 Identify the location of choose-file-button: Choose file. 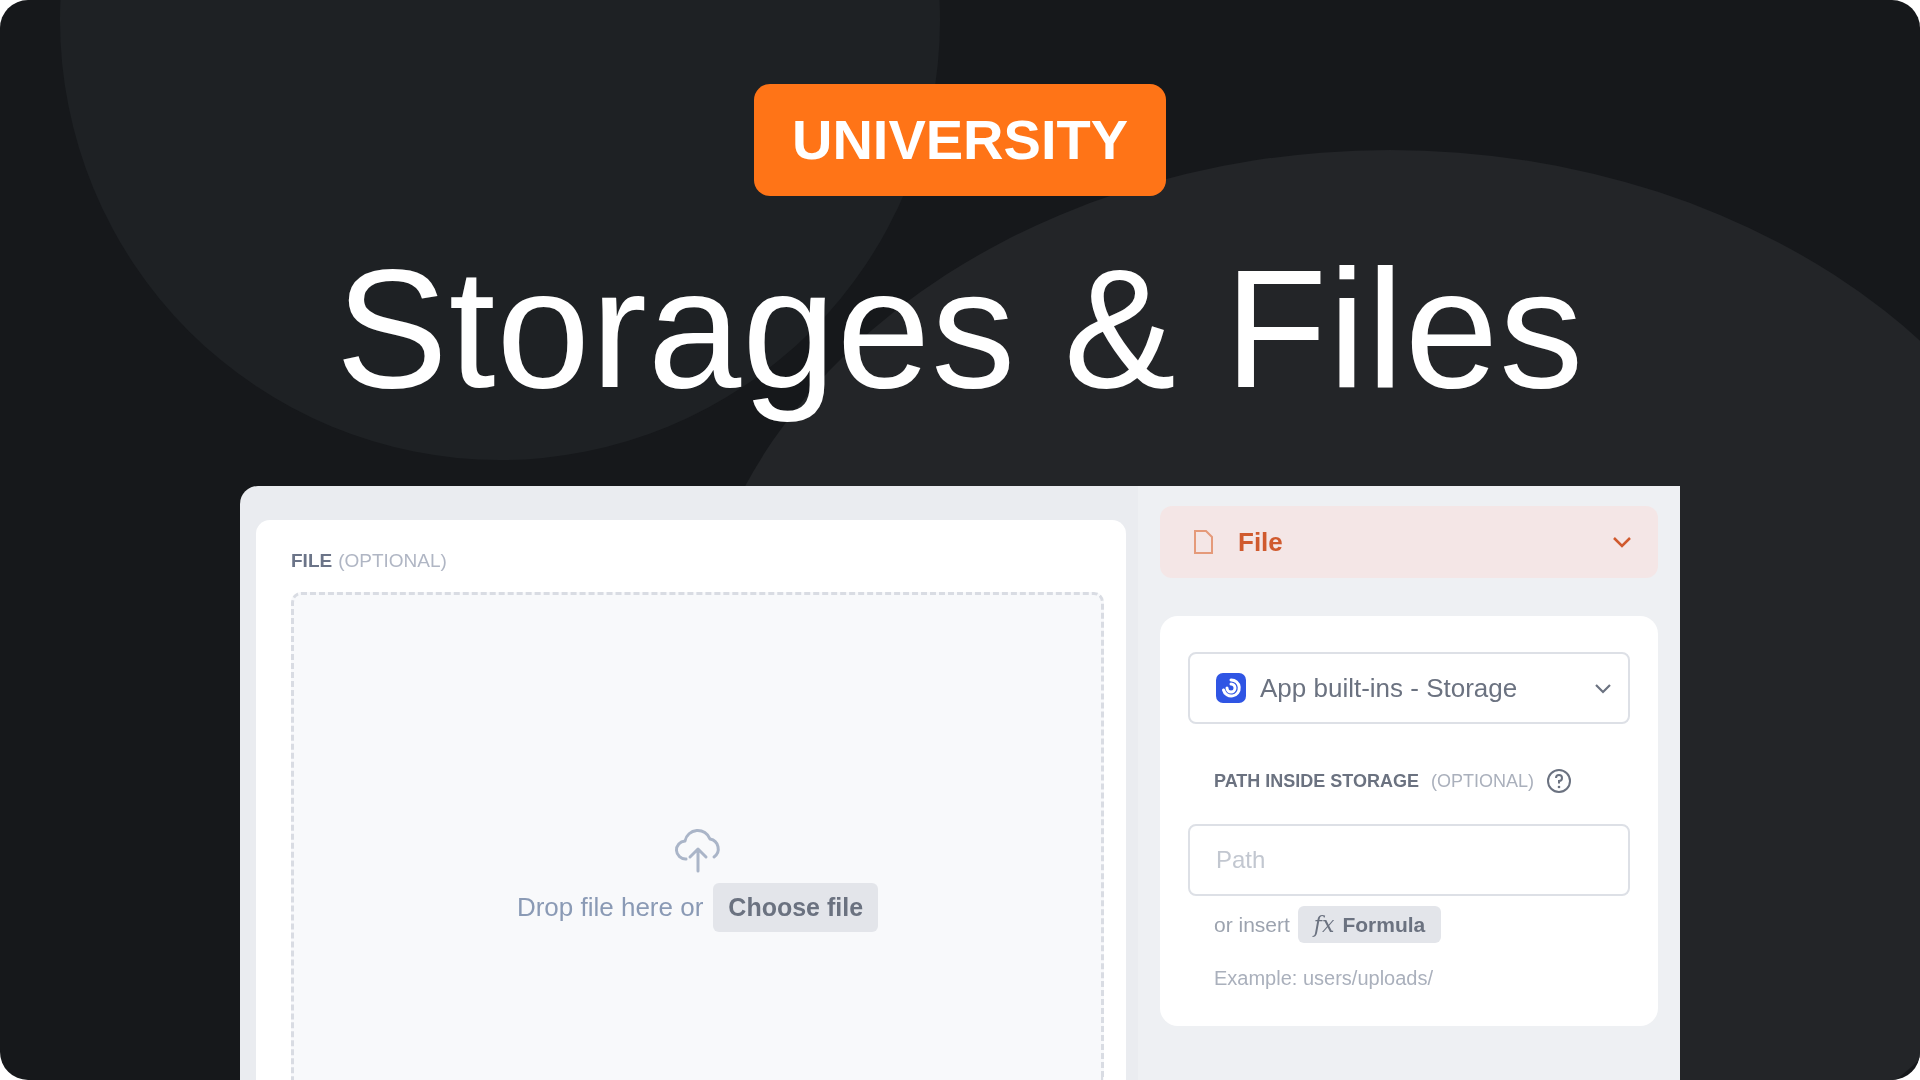
(796, 907).